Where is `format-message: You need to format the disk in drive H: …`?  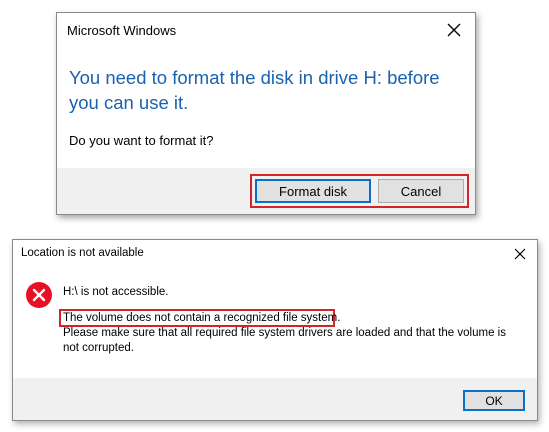 format-message: You need to format the disk in drive H: … is located at coordinates (254, 90).